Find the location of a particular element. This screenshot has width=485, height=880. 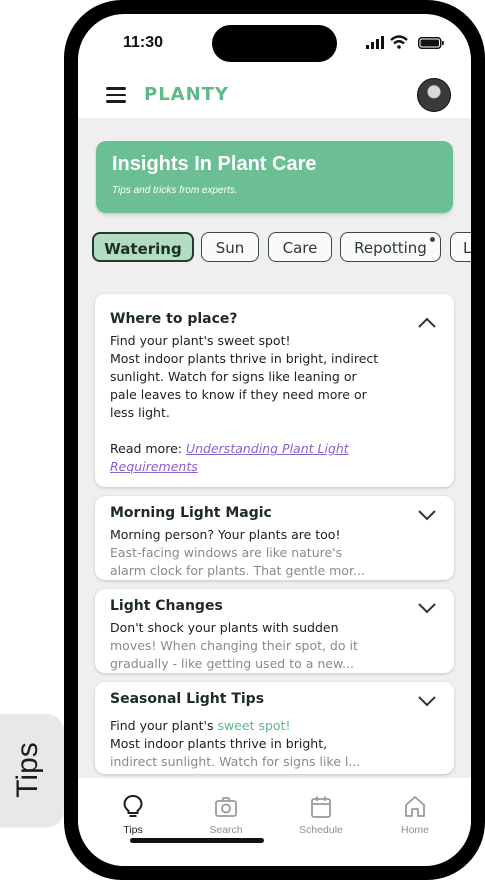

side-tab-label: Tips is located at coordinates (27, 770).